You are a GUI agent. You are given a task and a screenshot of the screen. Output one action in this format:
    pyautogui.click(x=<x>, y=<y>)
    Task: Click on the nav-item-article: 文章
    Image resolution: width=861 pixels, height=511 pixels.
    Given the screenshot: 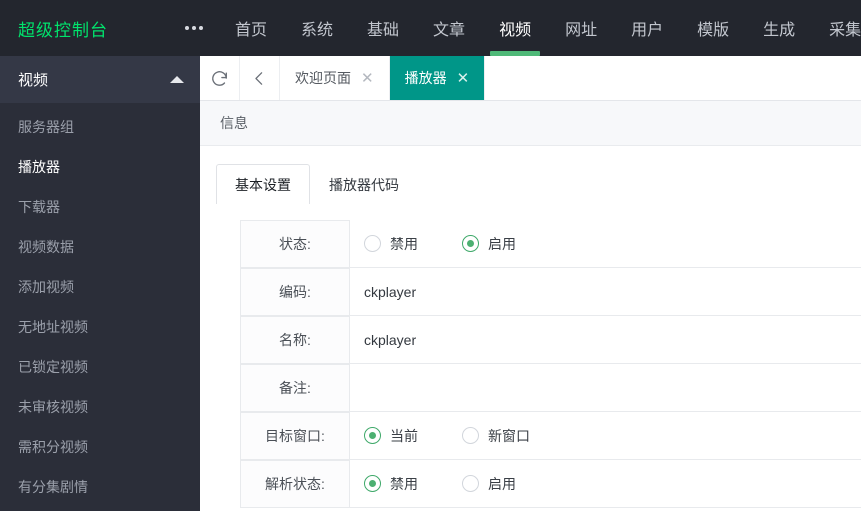 What is the action you would take?
    pyautogui.click(x=449, y=28)
    